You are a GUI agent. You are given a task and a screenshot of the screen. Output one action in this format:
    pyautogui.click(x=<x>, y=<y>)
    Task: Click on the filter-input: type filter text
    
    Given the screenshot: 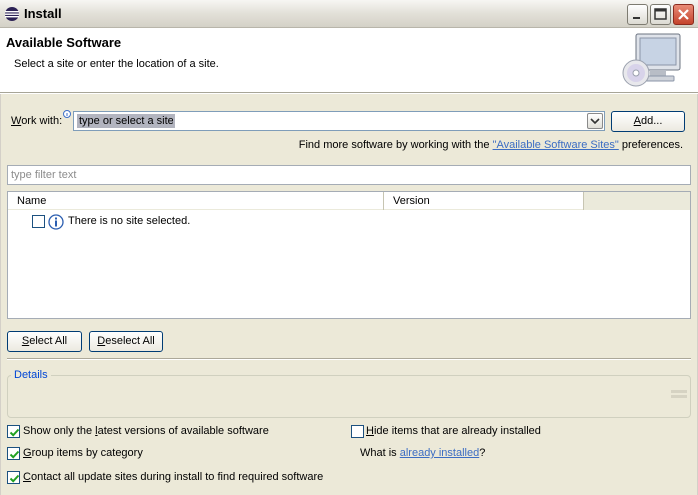 What is the action you would take?
    pyautogui.click(x=349, y=175)
    